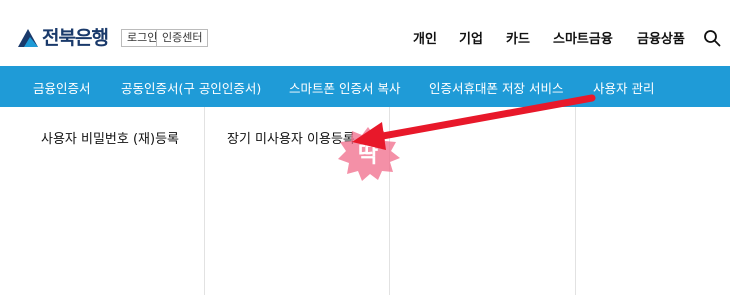  Describe the element at coordinates (496, 87) in the screenshot. I see `nav-phone-cert-storage: 인증서휴대폰 저장 서비스` at that location.